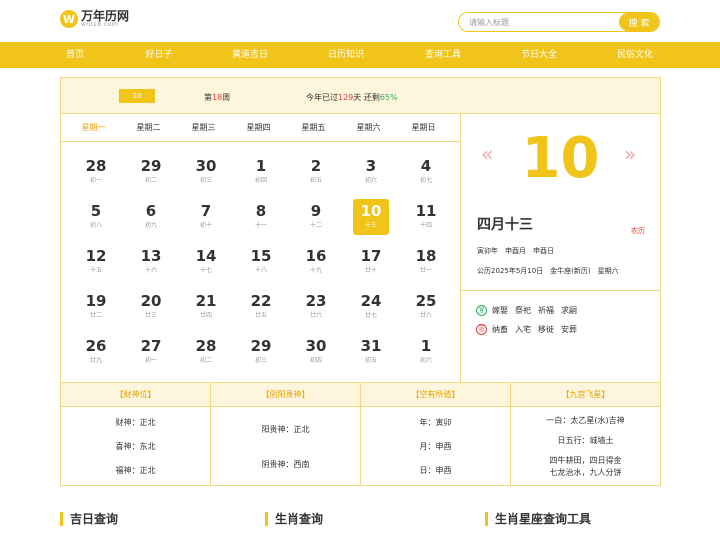  Describe the element at coordinates (316, 172) in the screenshot. I see `day-cell: 2 初五` at that location.